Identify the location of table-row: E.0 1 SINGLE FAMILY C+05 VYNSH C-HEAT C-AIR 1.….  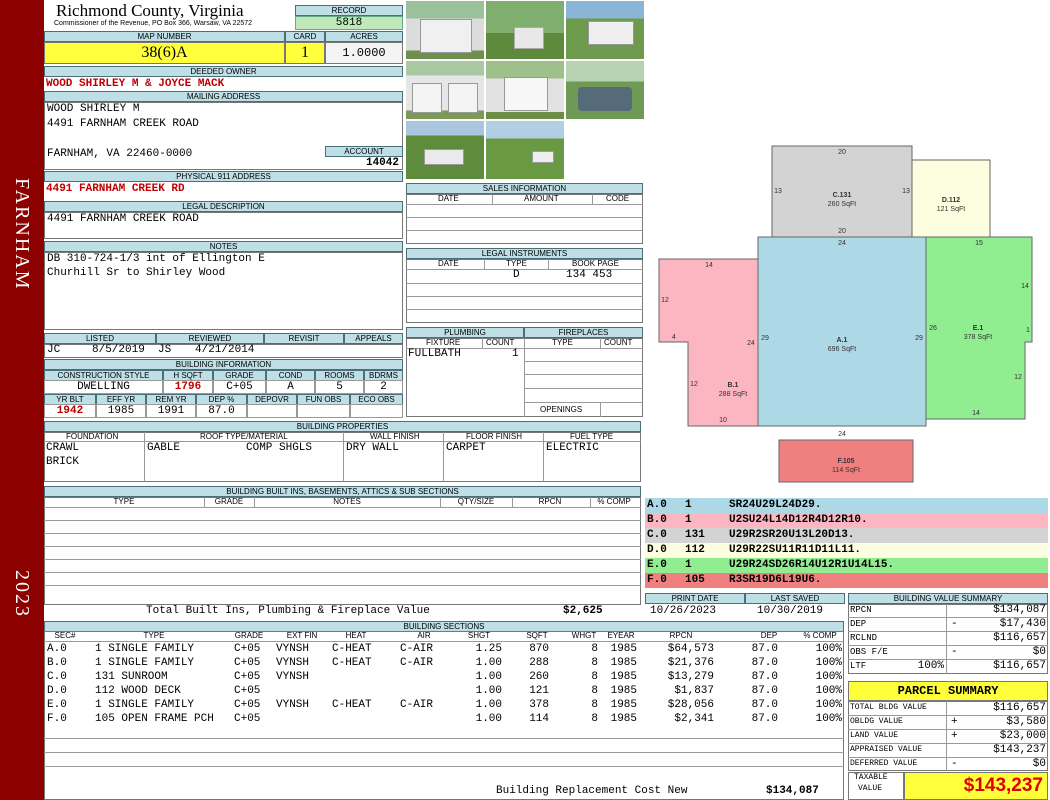
(422, 705).